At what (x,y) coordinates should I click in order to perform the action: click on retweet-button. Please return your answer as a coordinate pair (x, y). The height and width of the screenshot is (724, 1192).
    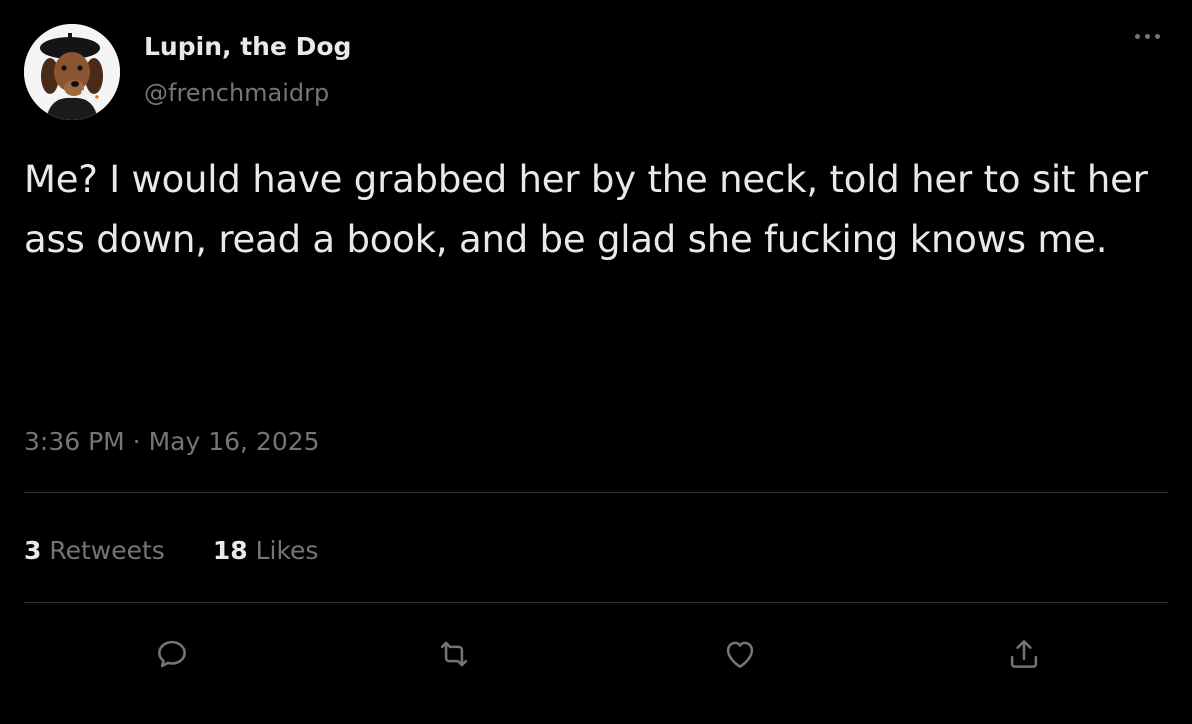
    Looking at the image, I should click on (454, 654).